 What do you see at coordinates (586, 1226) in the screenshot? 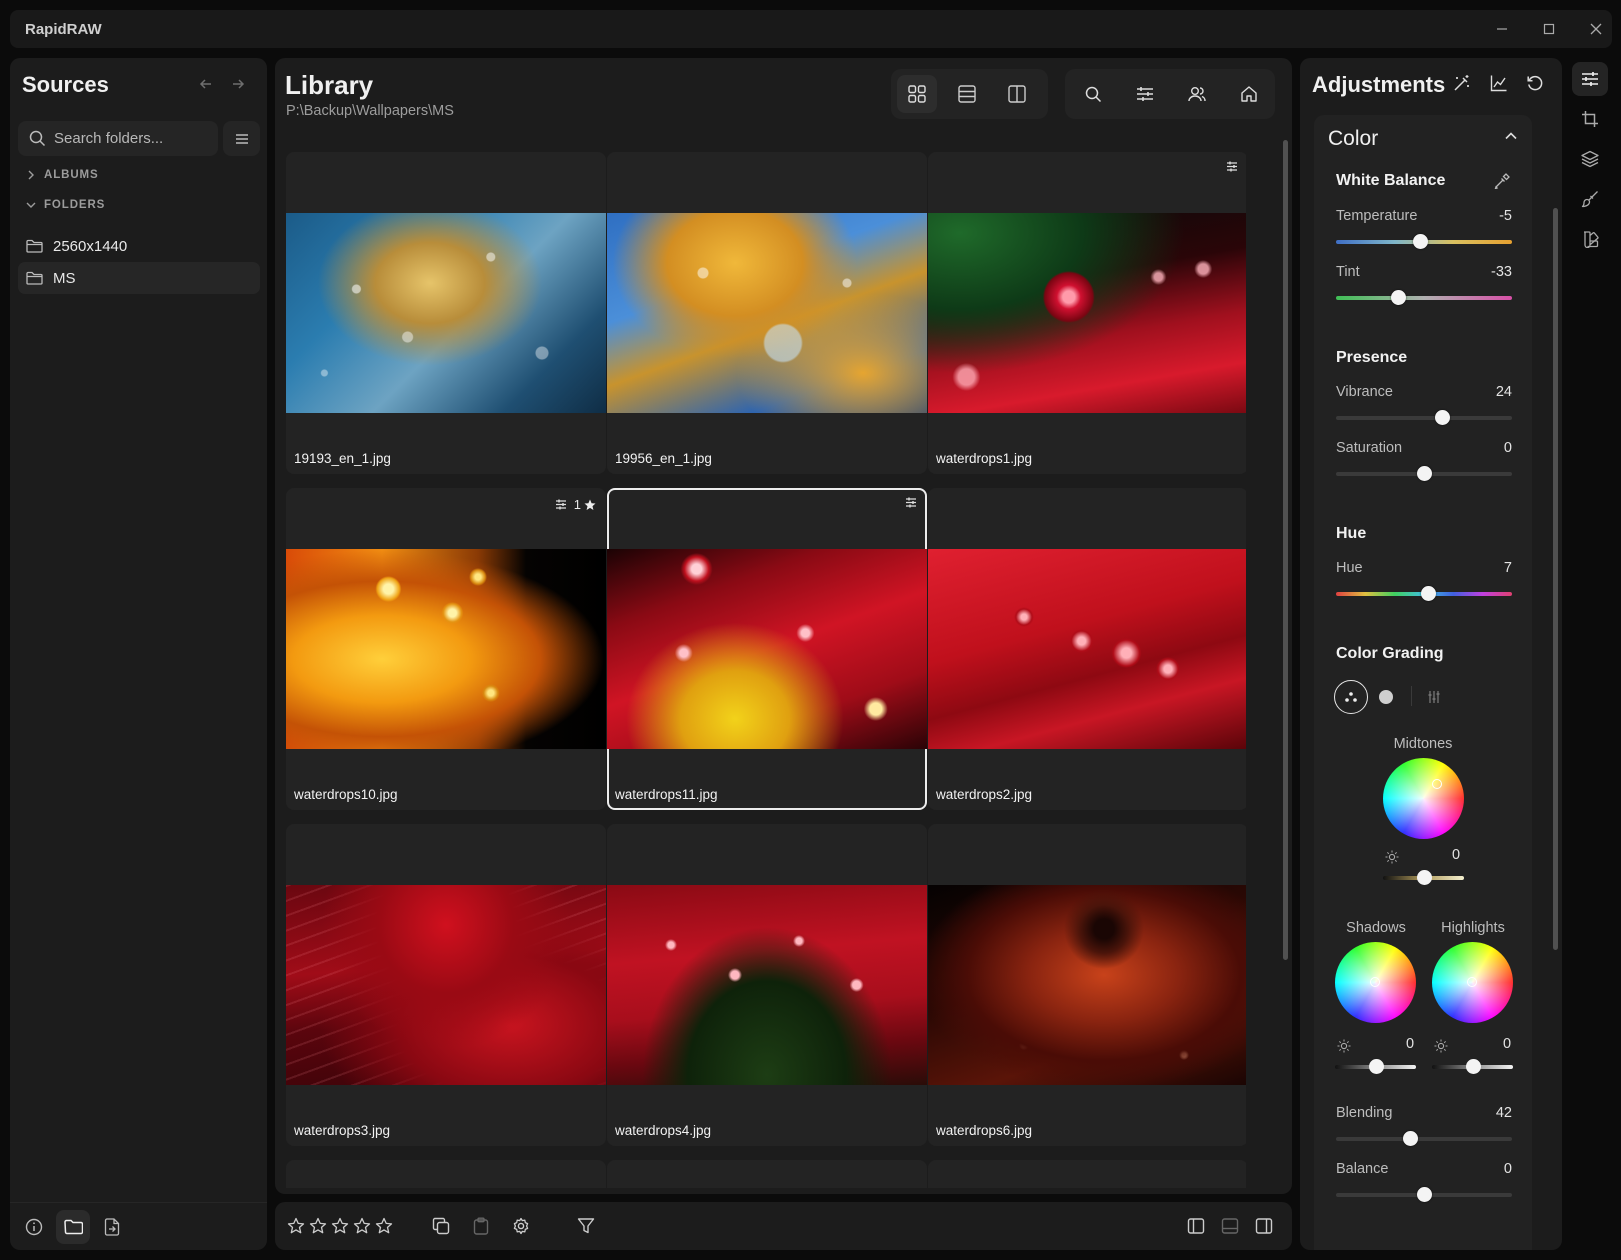
I see `filter-button` at bounding box center [586, 1226].